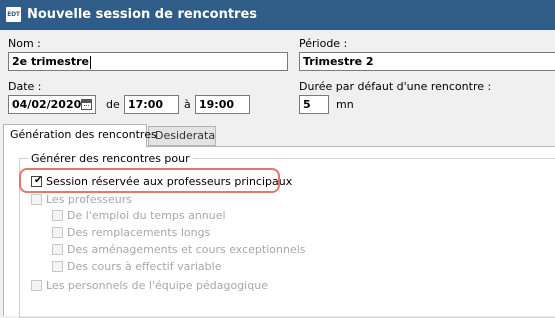 This screenshot has width=555, height=318. I want to click on option-remplacements-longs-label: Des remplacements longs, so click(139, 232).